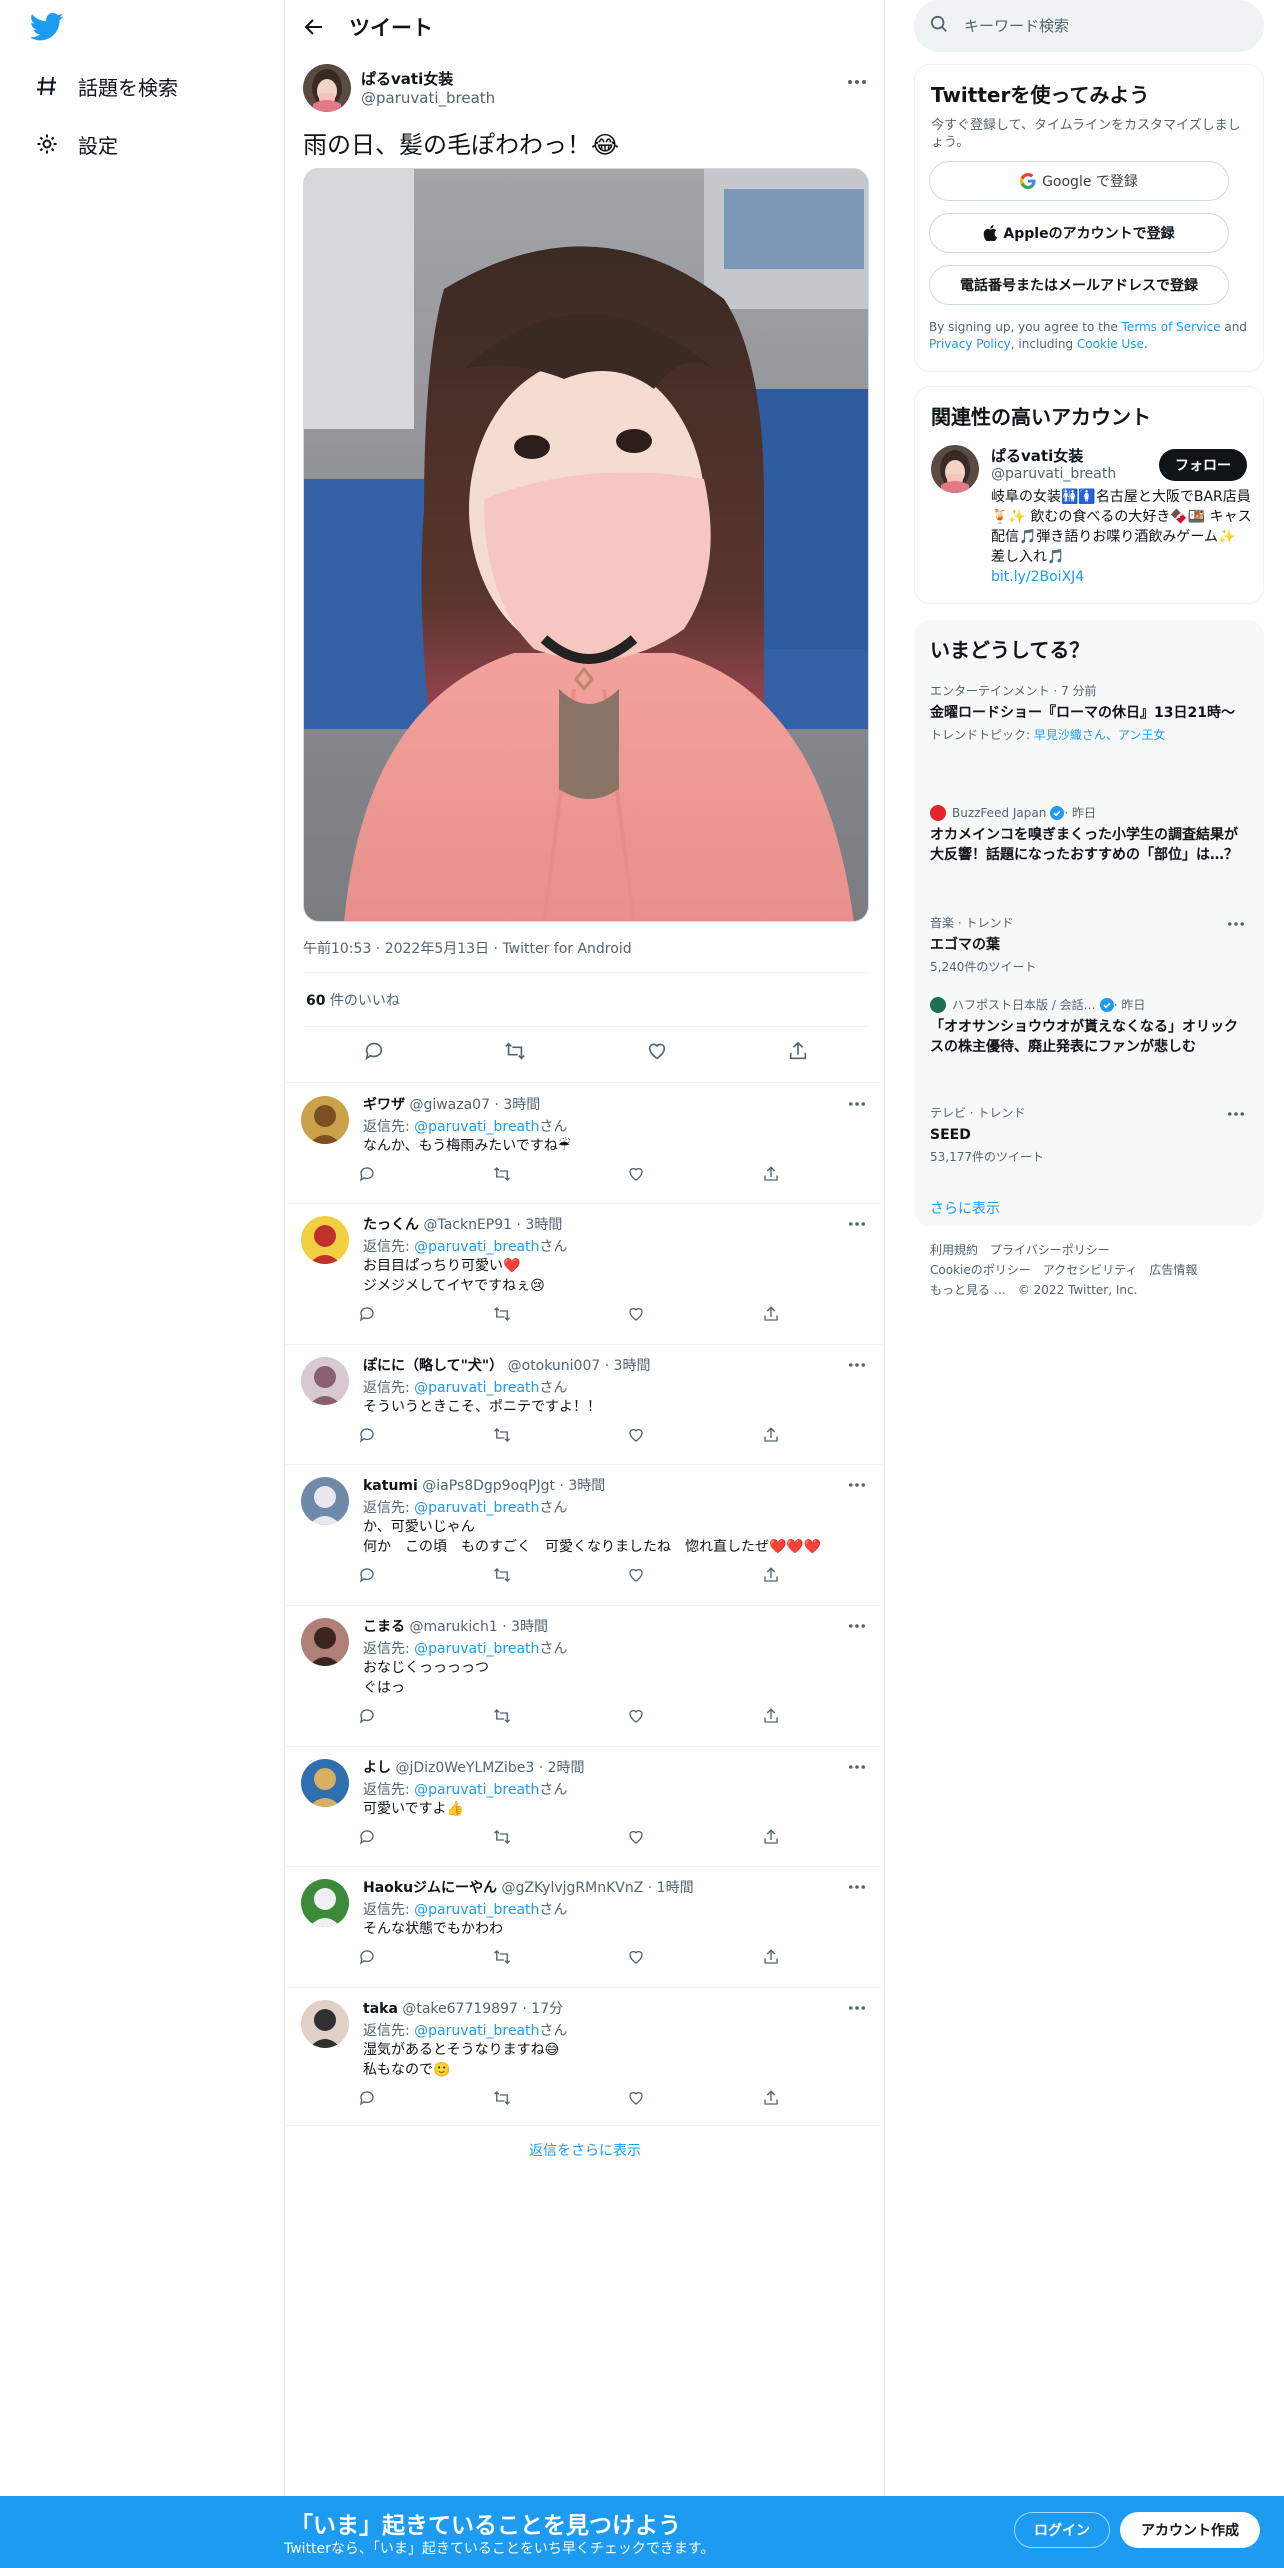 Image resolution: width=1284 pixels, height=2568 pixels. Describe the element at coordinates (1062, 2530) in the screenshot. I see `login-button: ログイン` at that location.